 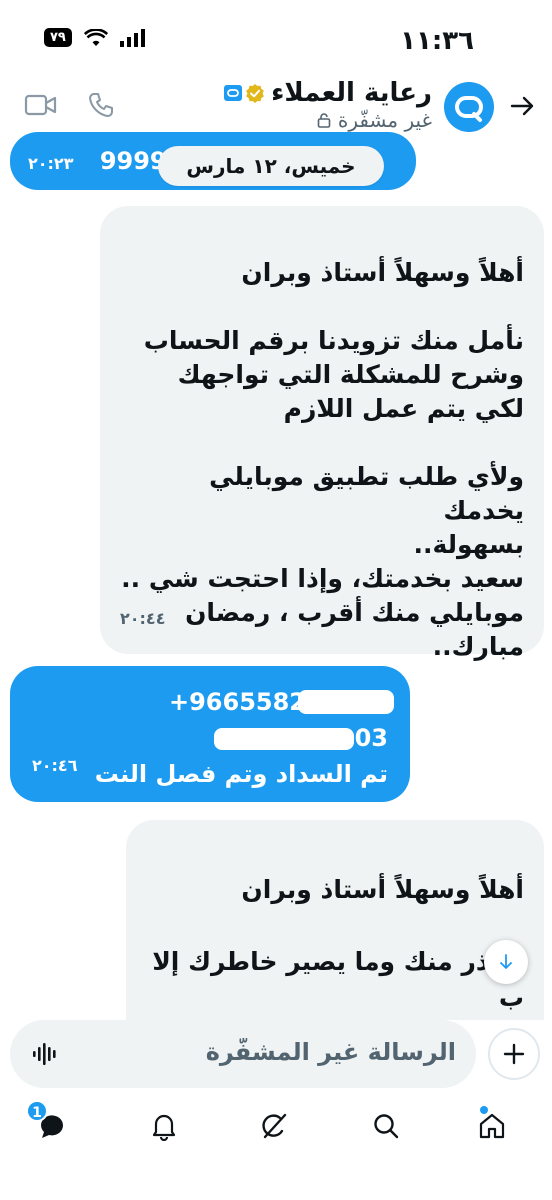 I want to click on message-composer, so click(x=243, y=1054).